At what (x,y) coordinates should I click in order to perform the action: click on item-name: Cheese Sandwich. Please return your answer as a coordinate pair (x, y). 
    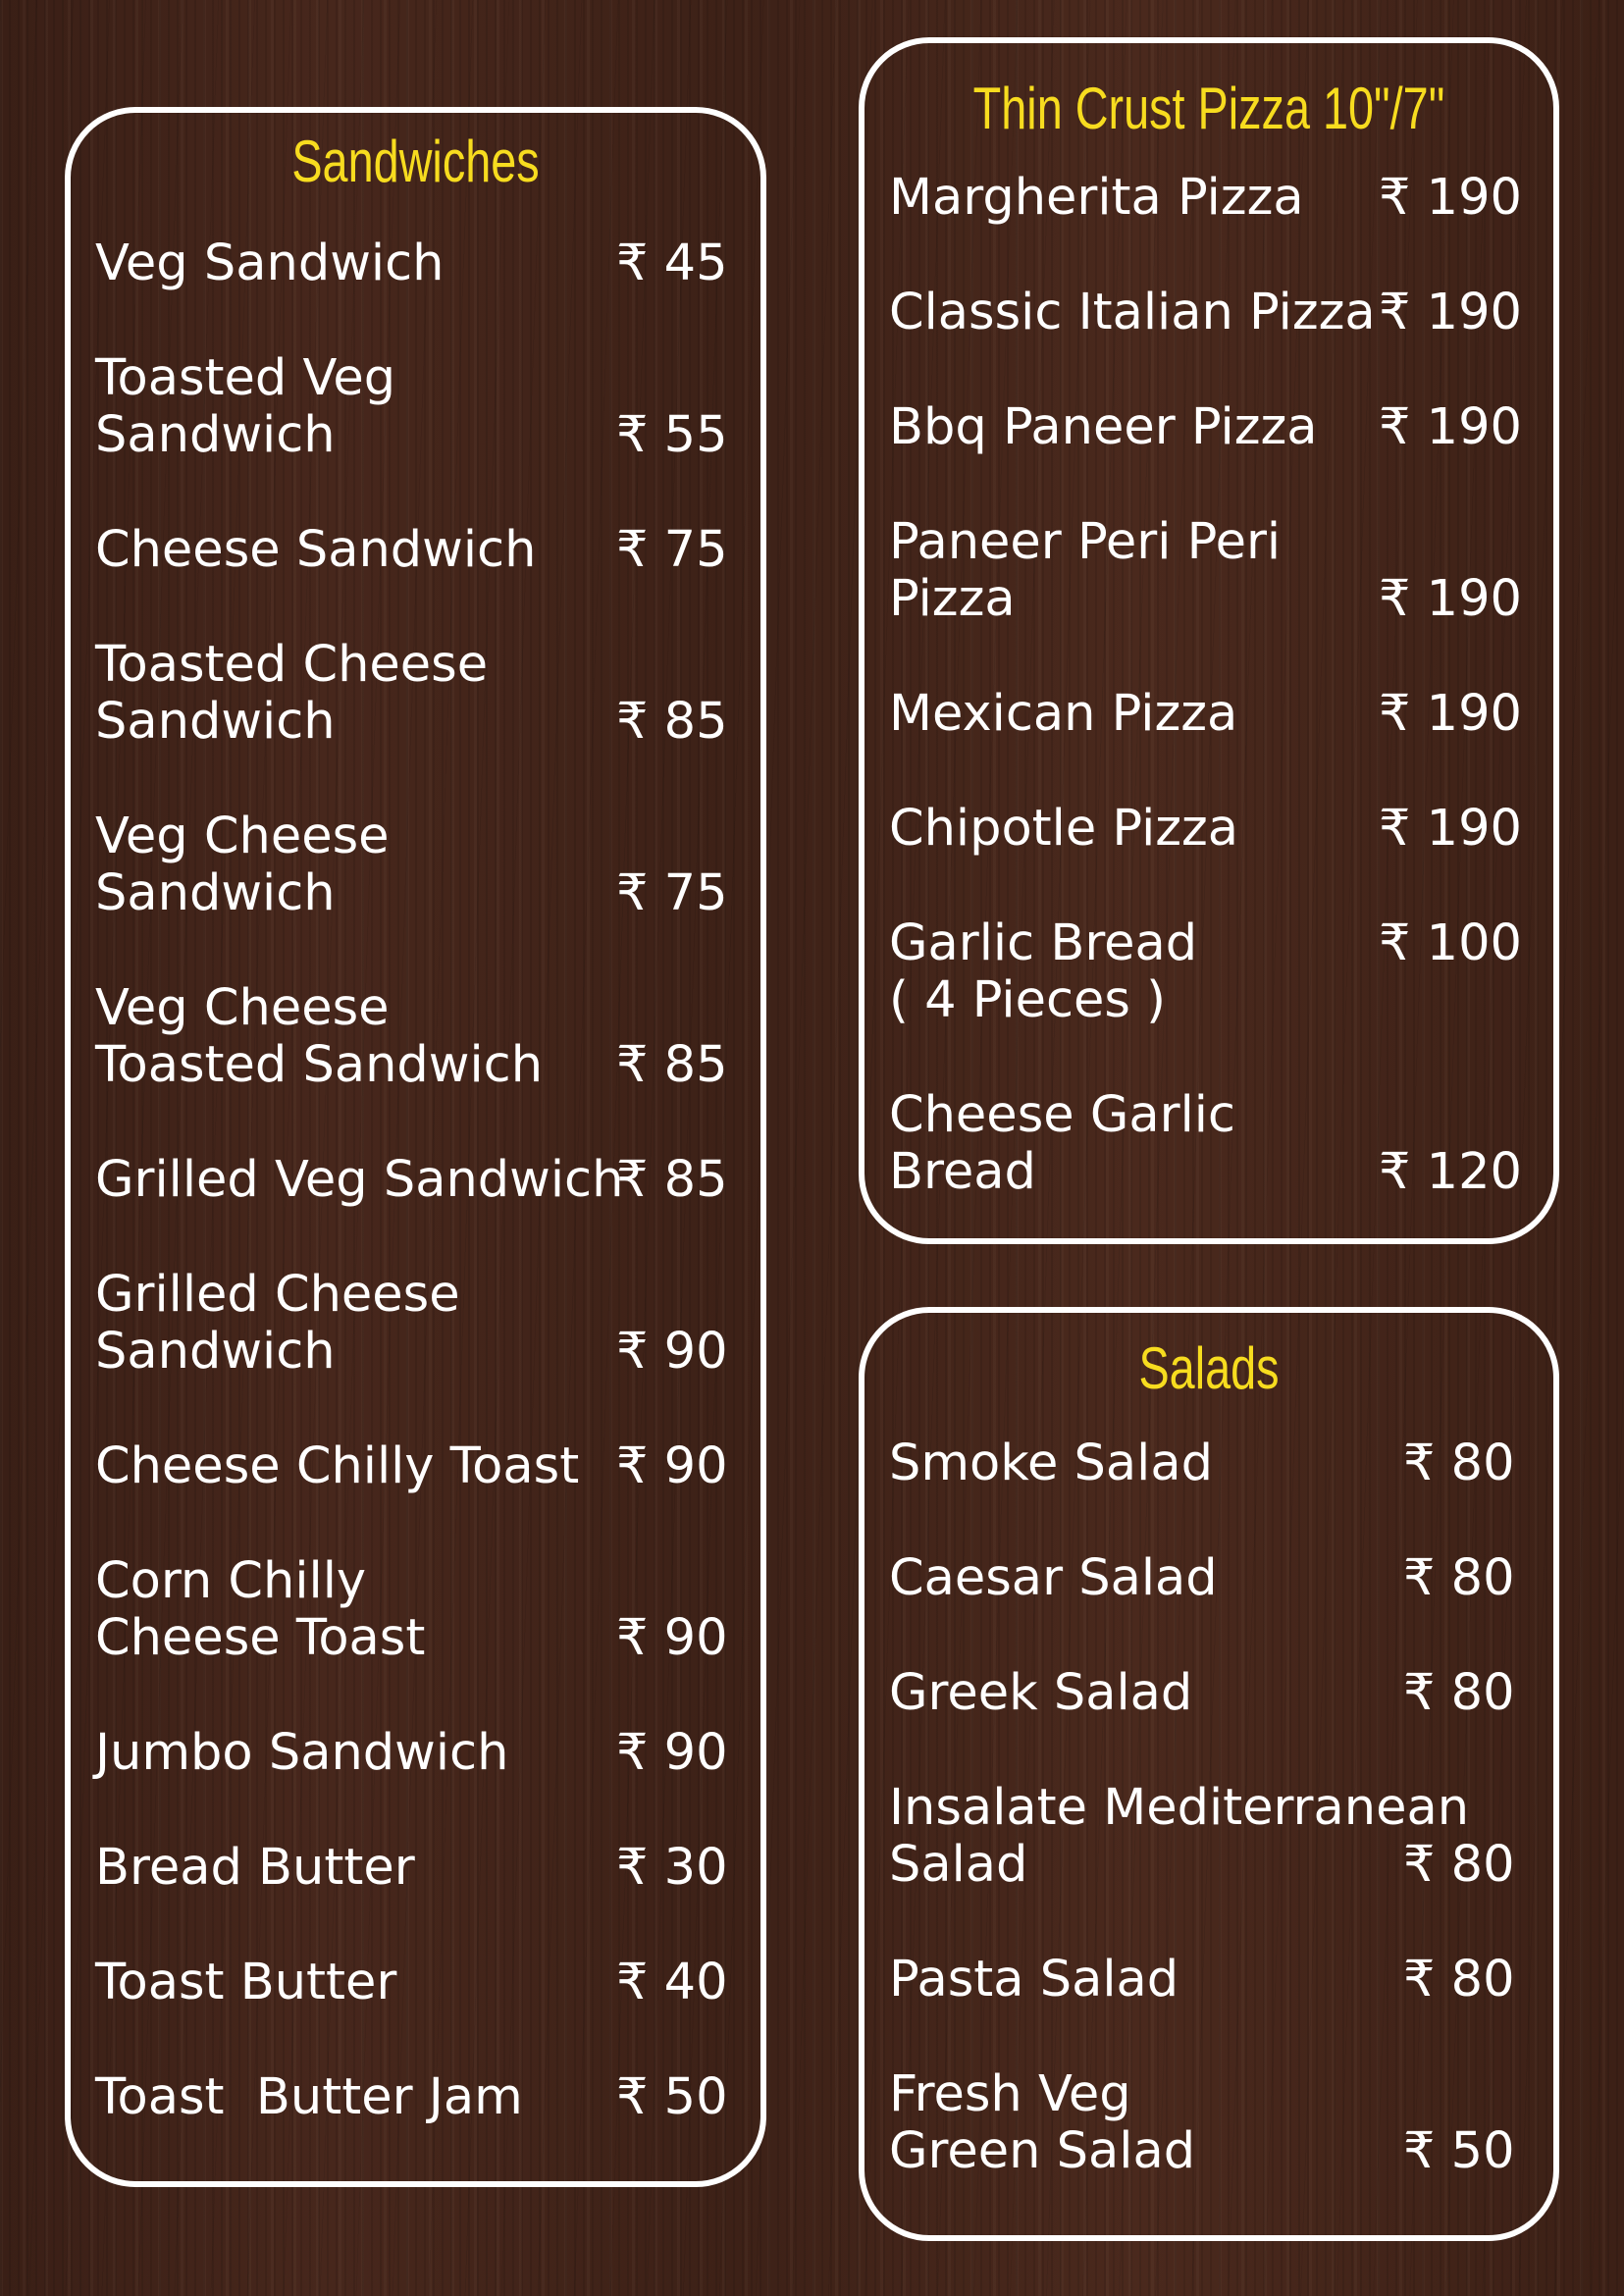
    Looking at the image, I should click on (316, 550).